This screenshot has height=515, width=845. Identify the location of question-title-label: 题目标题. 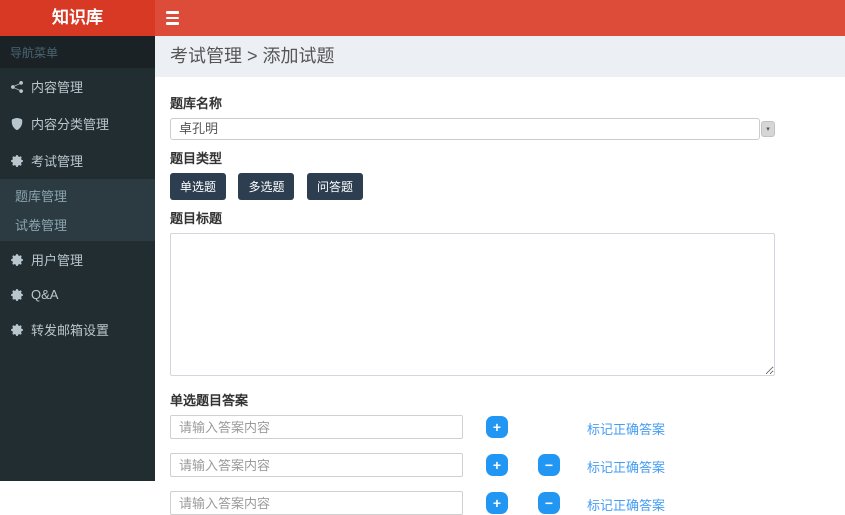
(196, 218).